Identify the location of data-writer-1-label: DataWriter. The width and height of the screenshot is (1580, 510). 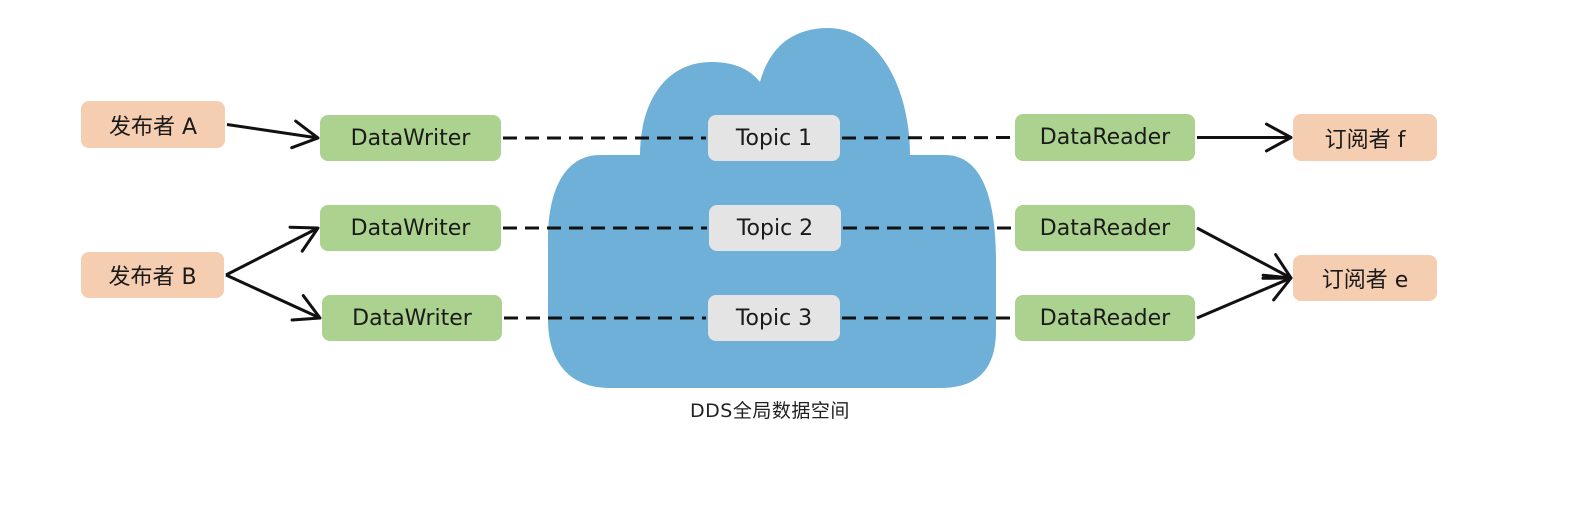
(410, 138).